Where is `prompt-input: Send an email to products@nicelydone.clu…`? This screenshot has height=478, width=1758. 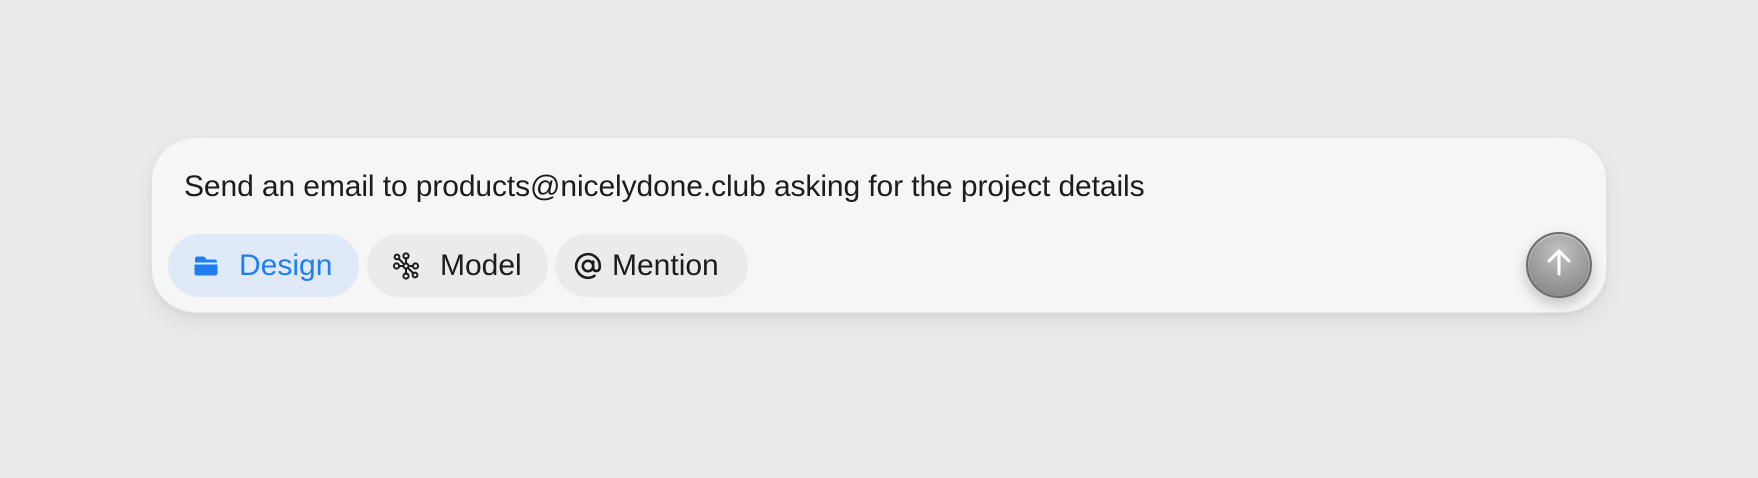
prompt-input: Send an email to products@nicelydone.clu… is located at coordinates (664, 187).